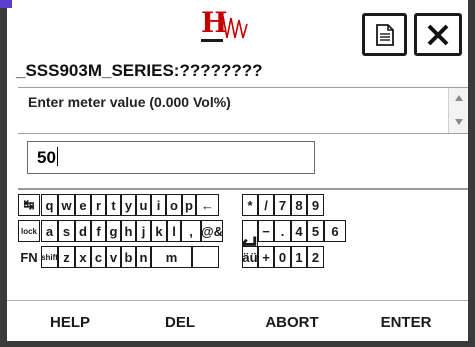 The height and width of the screenshot is (347, 475). Describe the element at coordinates (212, 231) in the screenshot. I see `key-symbols: @&` at that location.